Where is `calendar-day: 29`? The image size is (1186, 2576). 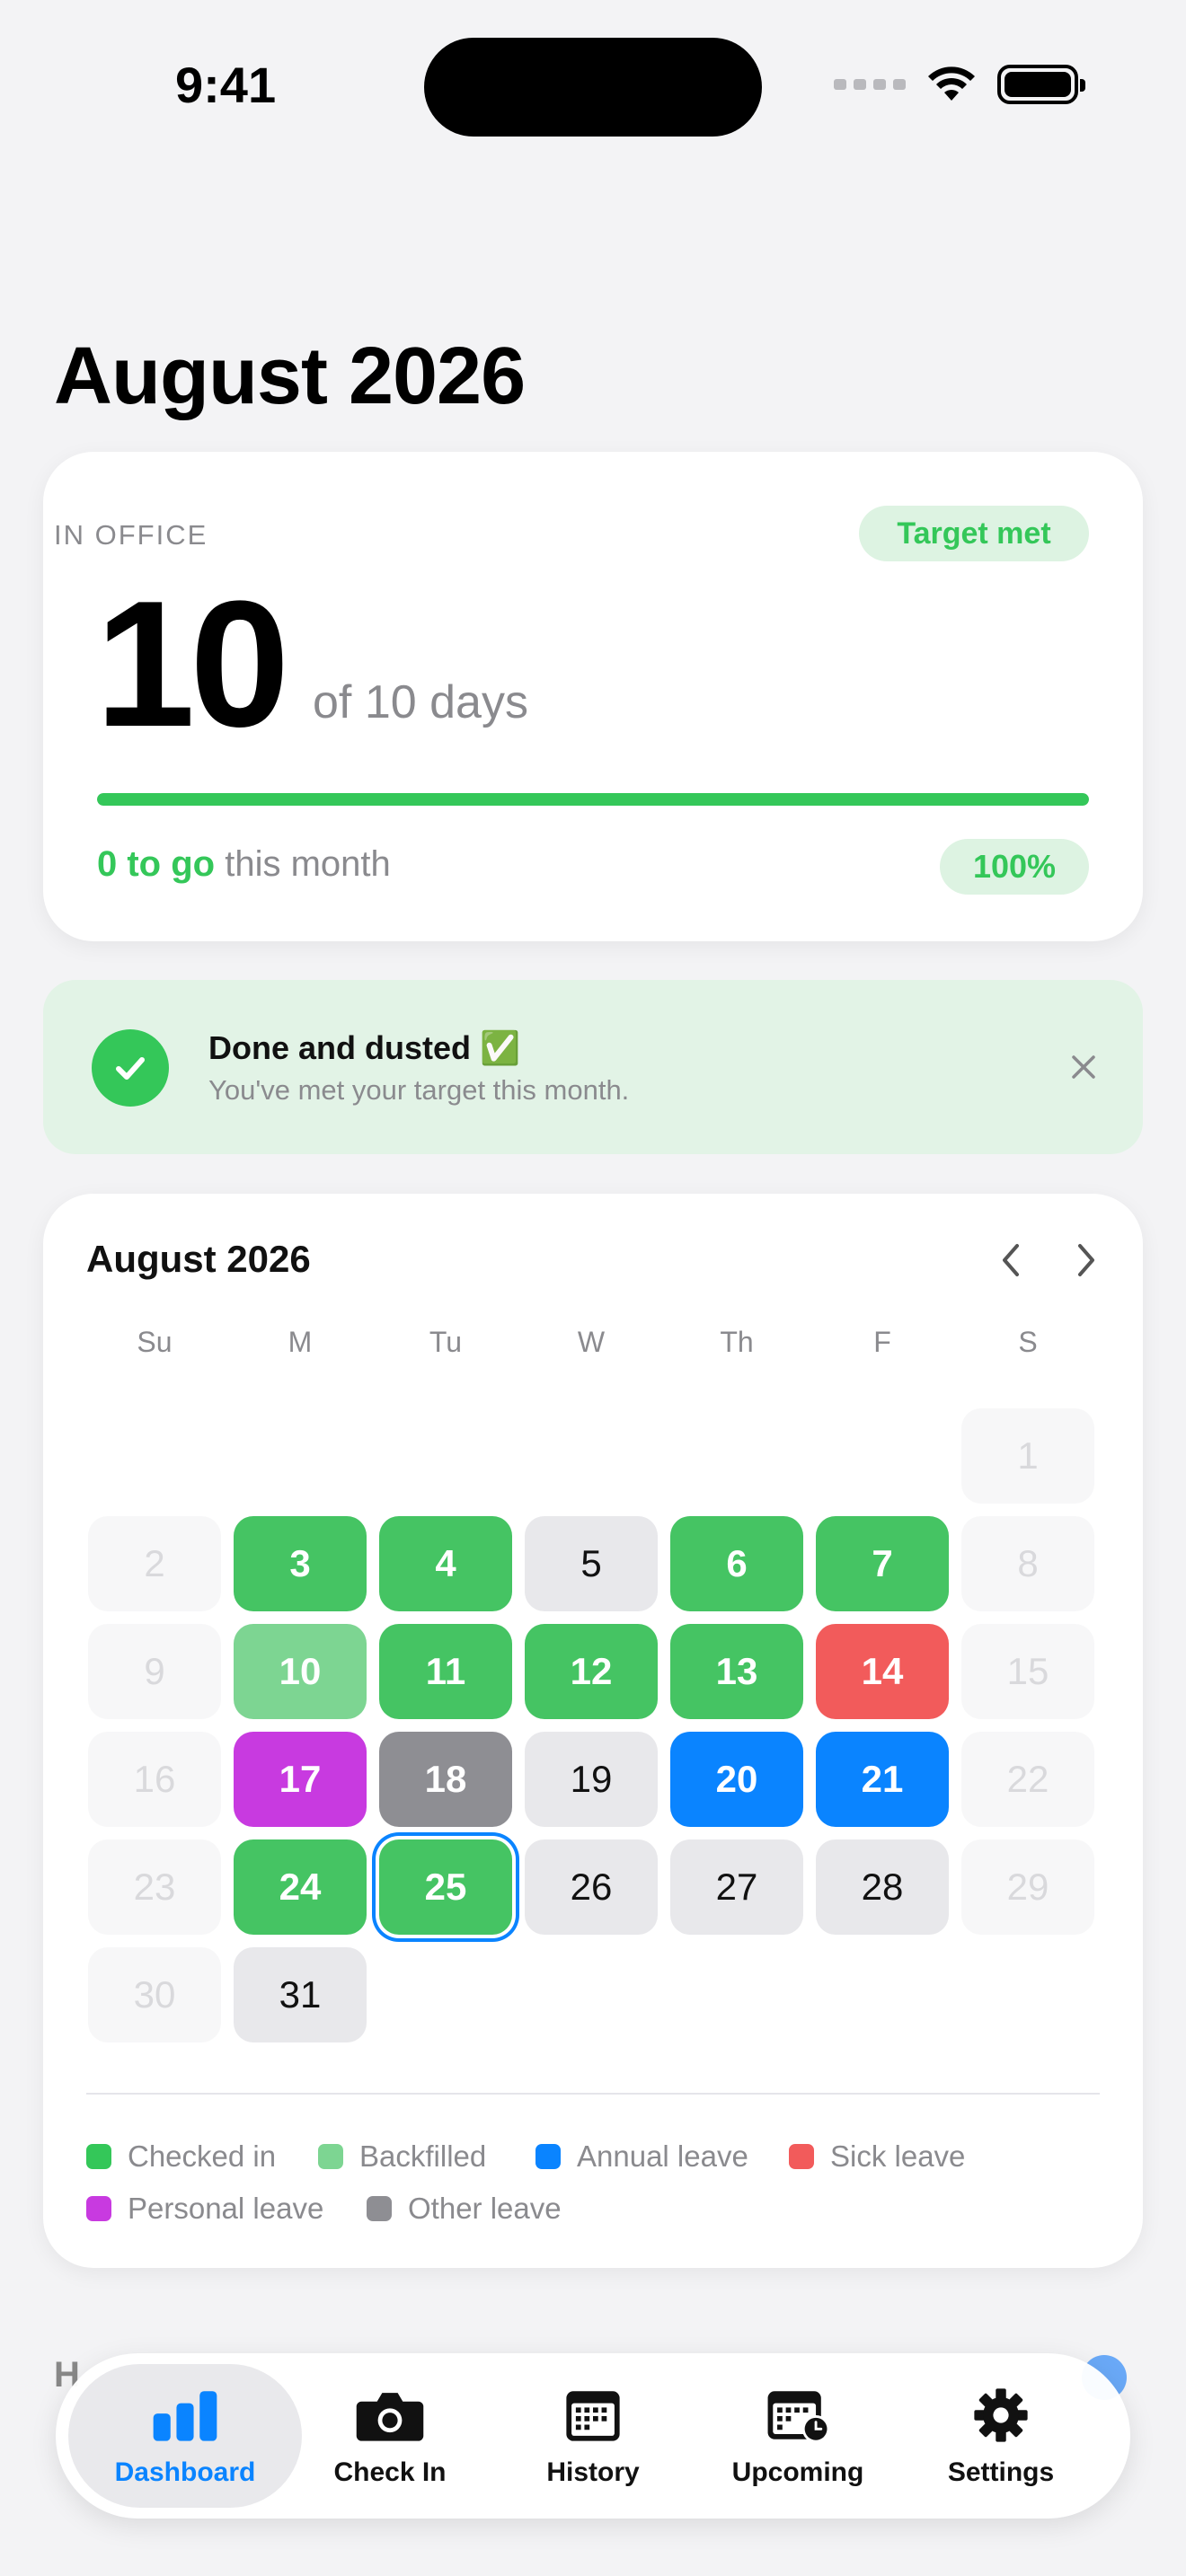 calendar-day: 29 is located at coordinates (1027, 1887).